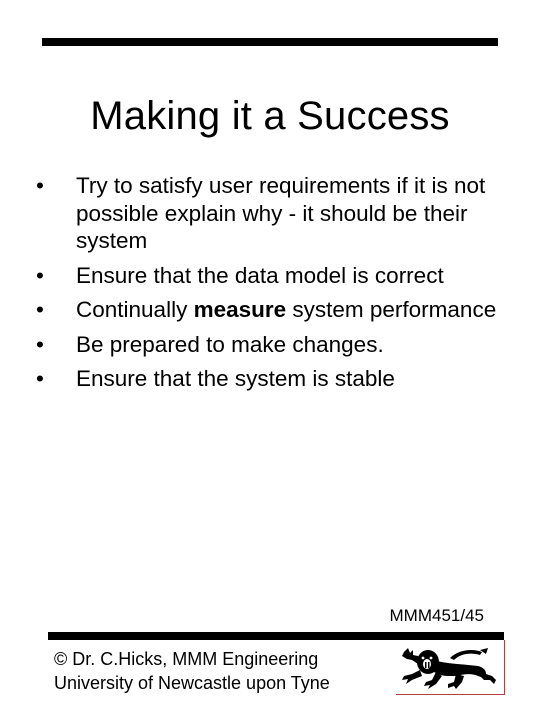 The width and height of the screenshot is (540, 720). I want to click on university-logo, so click(450, 667).